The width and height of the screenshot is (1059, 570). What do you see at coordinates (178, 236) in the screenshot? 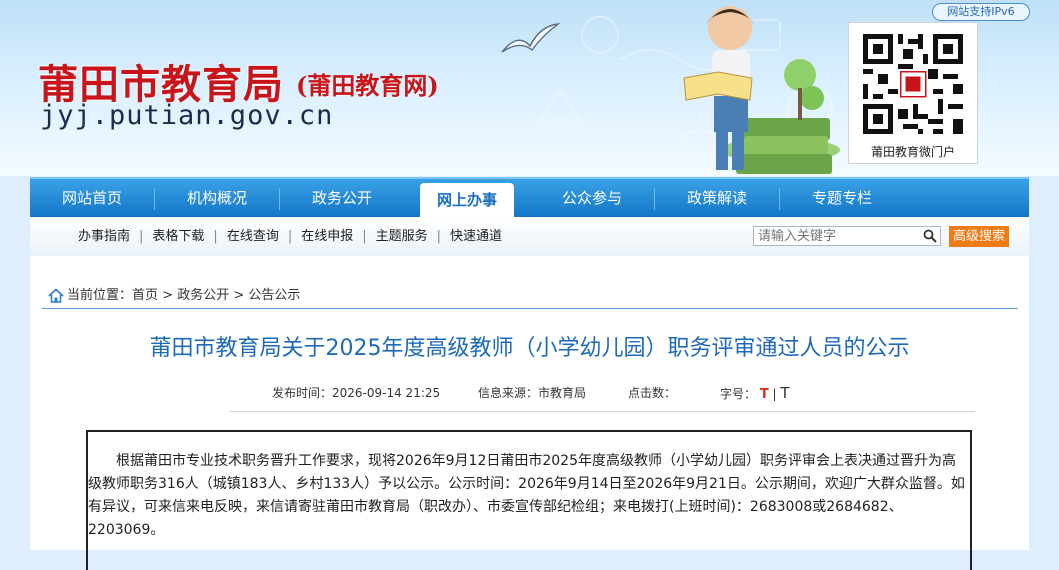
I see `subnav-item-forms: 表格下载` at bounding box center [178, 236].